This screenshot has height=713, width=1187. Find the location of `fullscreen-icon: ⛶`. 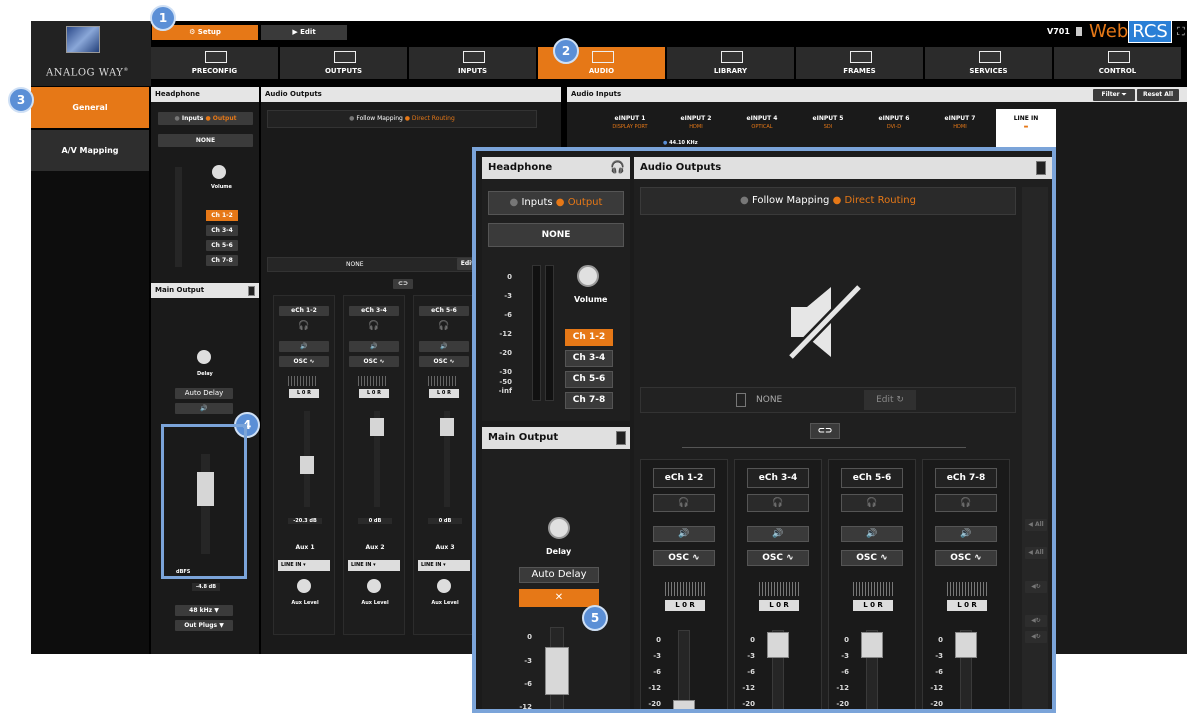

fullscreen-icon: ⛶ is located at coordinates (1181, 32).